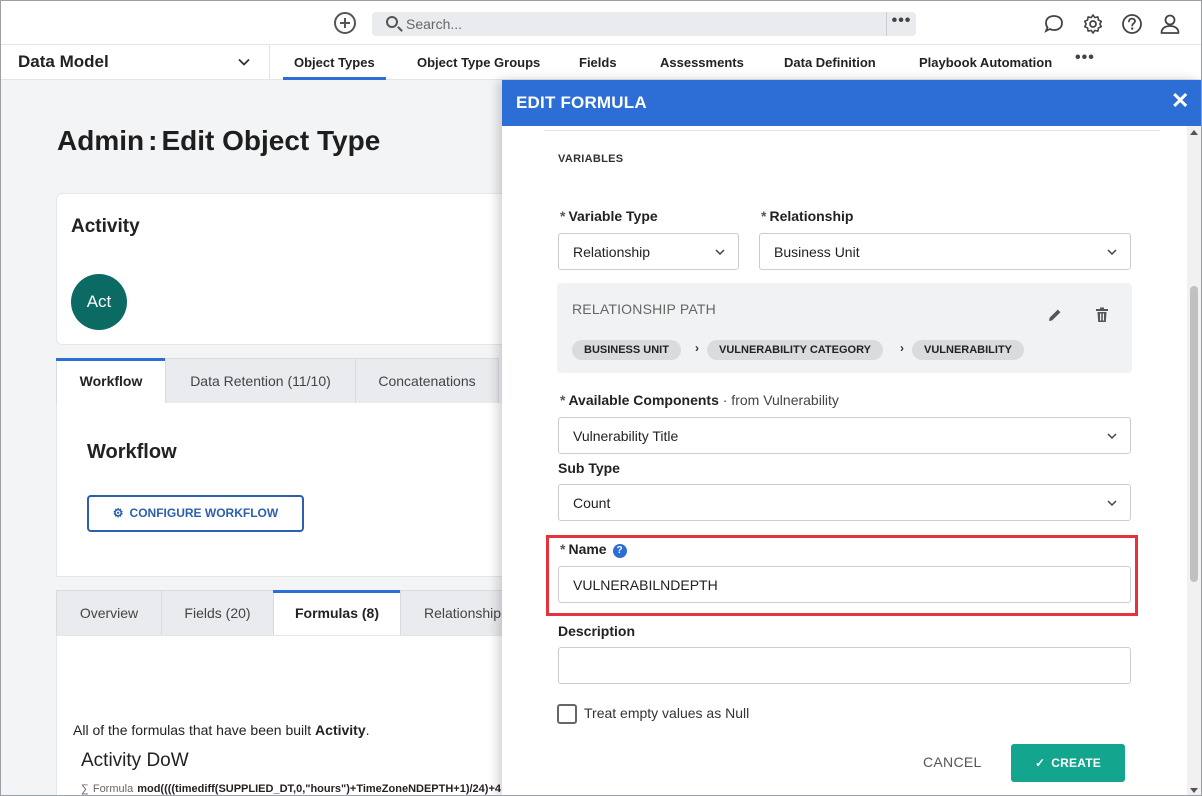 The height and width of the screenshot is (796, 1202). What do you see at coordinates (844, 435) in the screenshot?
I see `available-components-select: Vulnerability Title` at bounding box center [844, 435].